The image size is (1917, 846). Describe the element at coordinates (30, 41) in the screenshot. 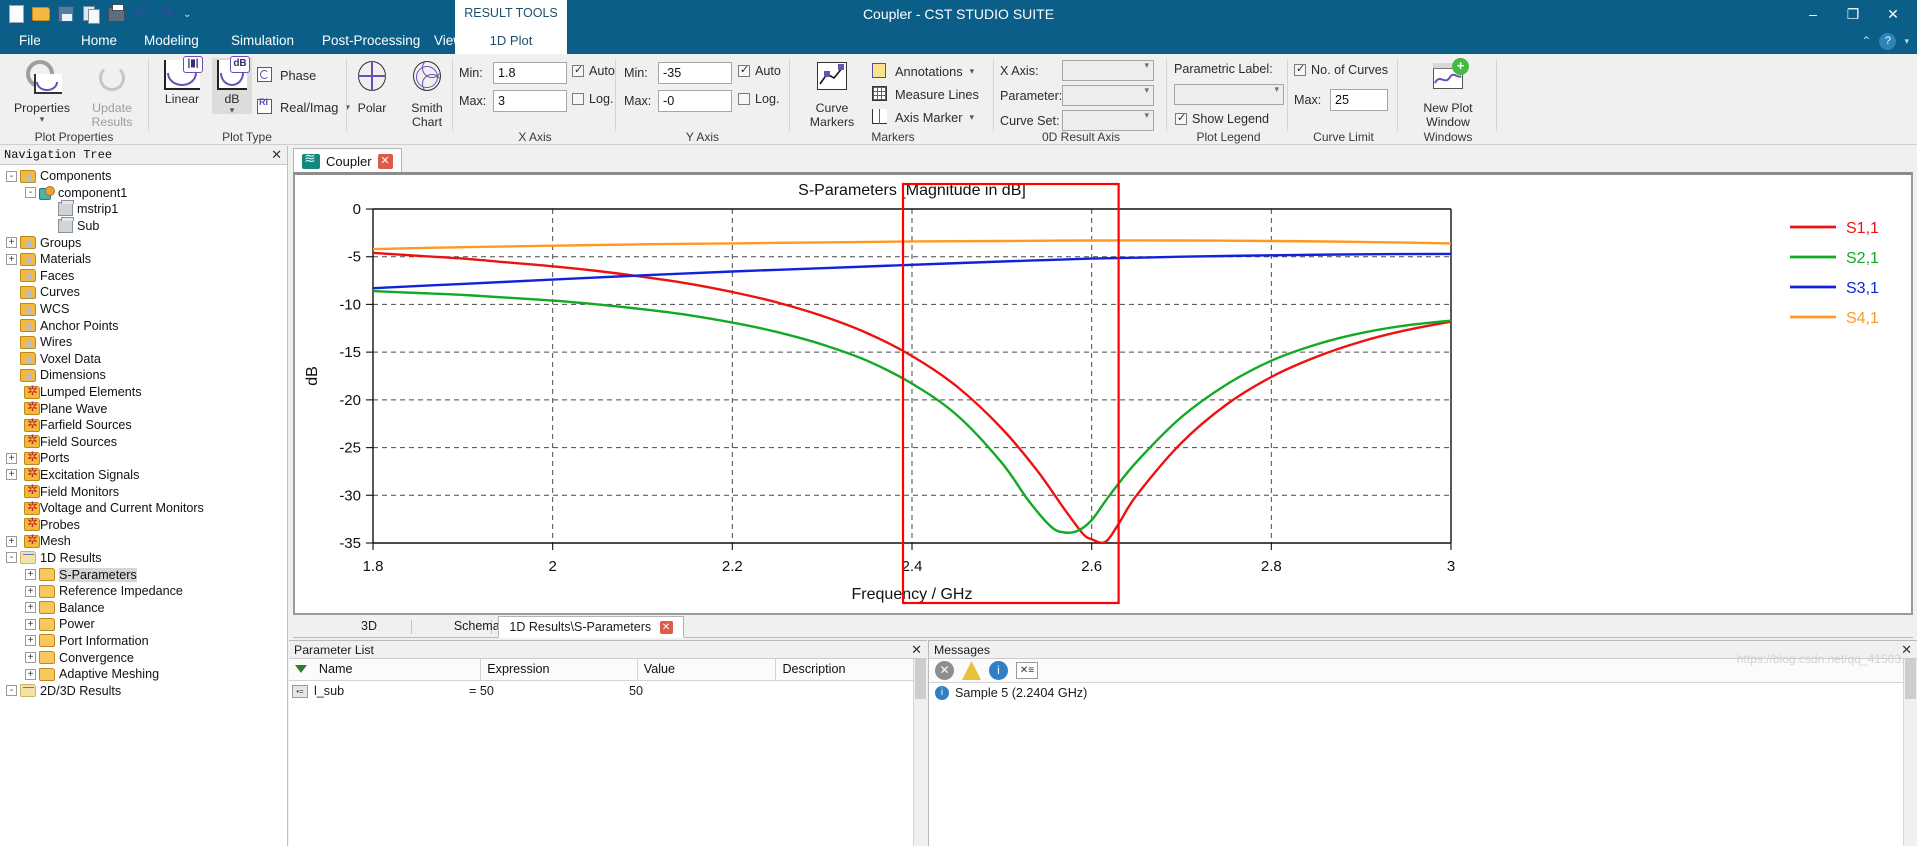

I see `tab-file: File` at that location.